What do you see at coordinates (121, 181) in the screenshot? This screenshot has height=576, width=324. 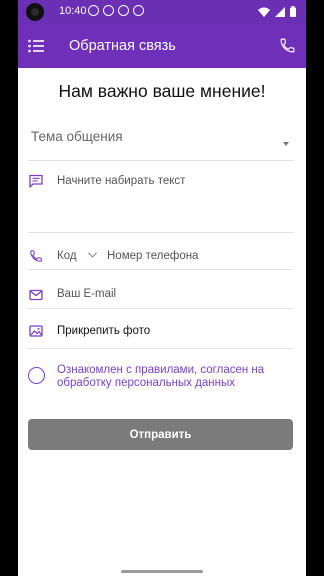 I see `message-placeholder: Начните набирать текст` at bounding box center [121, 181].